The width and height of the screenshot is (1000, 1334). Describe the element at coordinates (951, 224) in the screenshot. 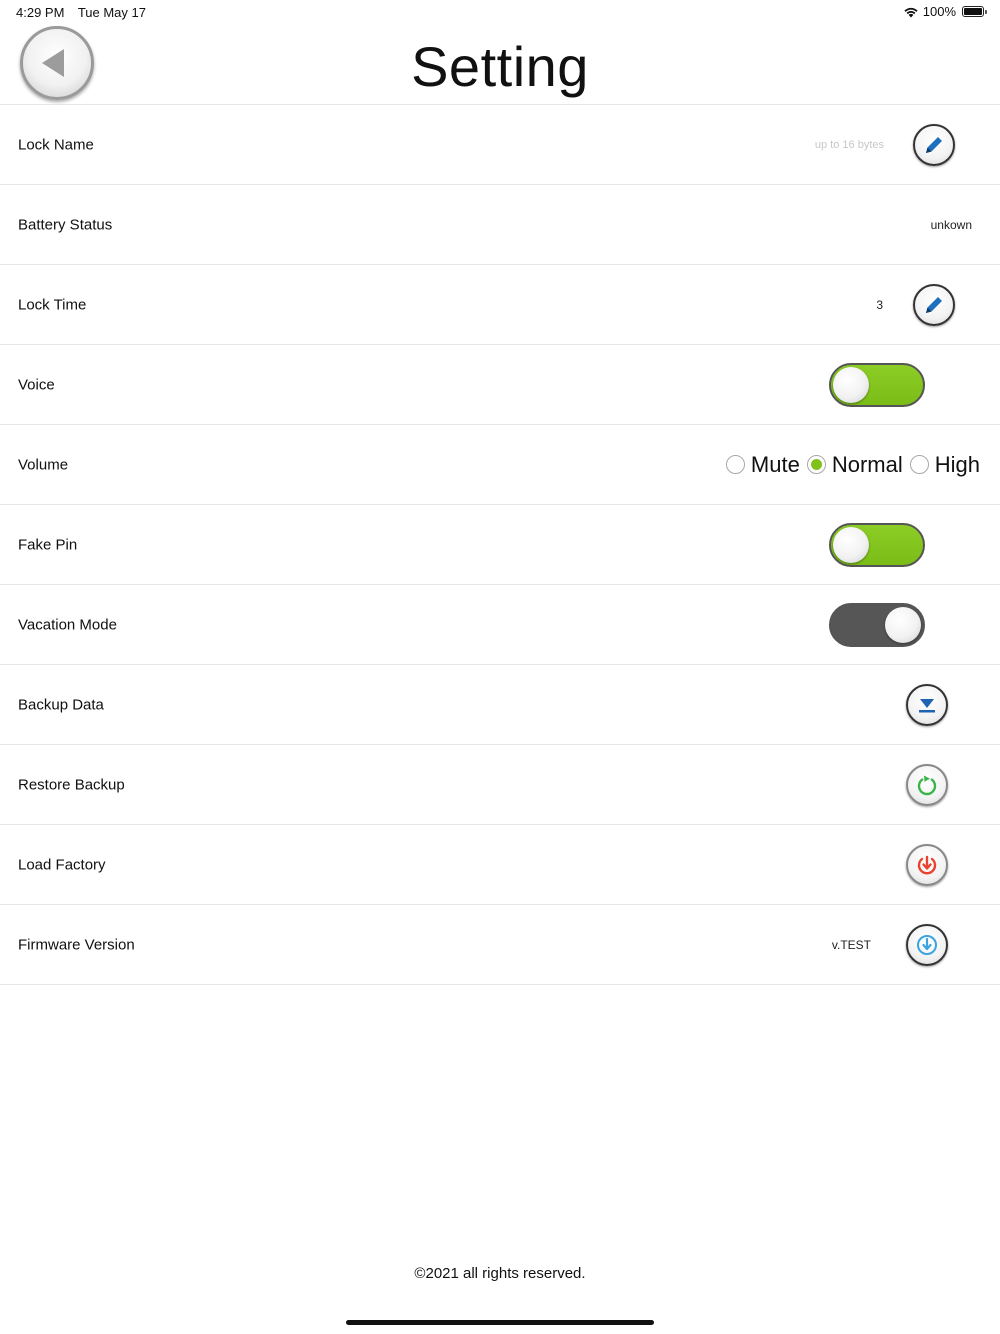

I see `battery-status-value: unkown` at that location.